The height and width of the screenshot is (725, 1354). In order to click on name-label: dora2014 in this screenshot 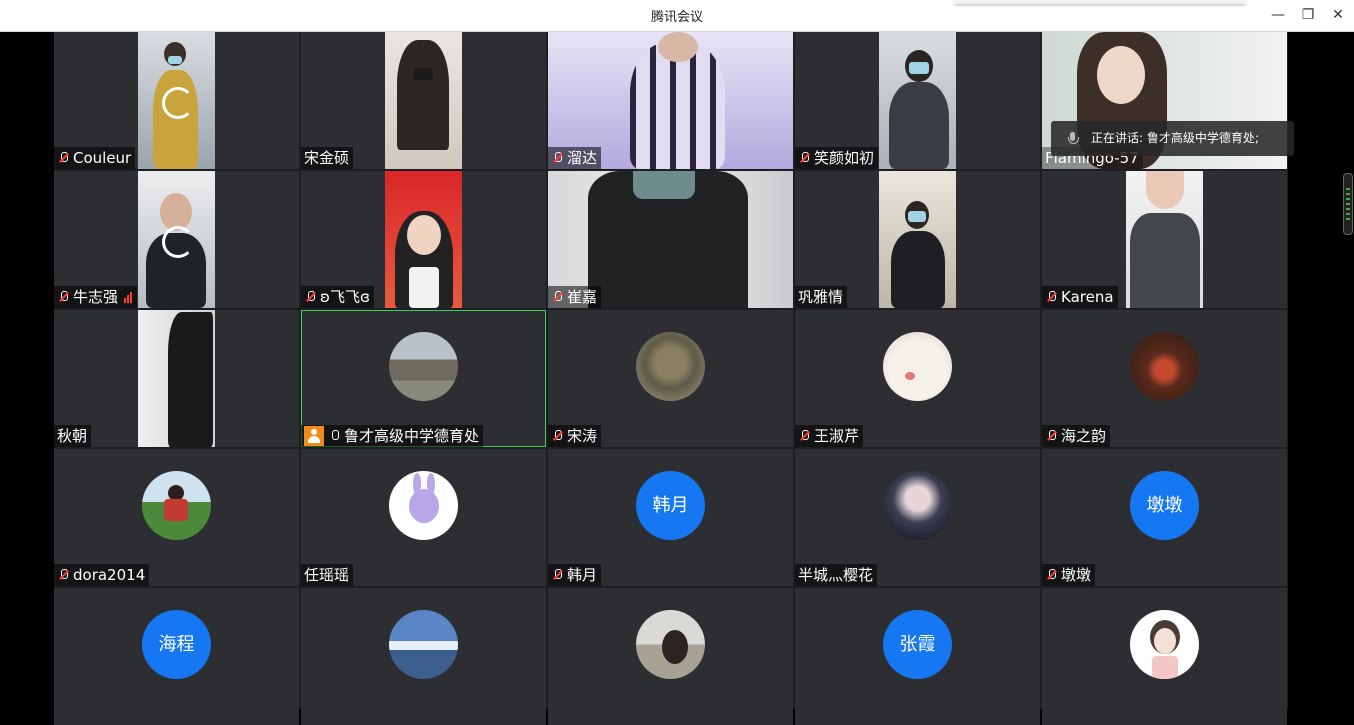, I will do `click(102, 575)`.